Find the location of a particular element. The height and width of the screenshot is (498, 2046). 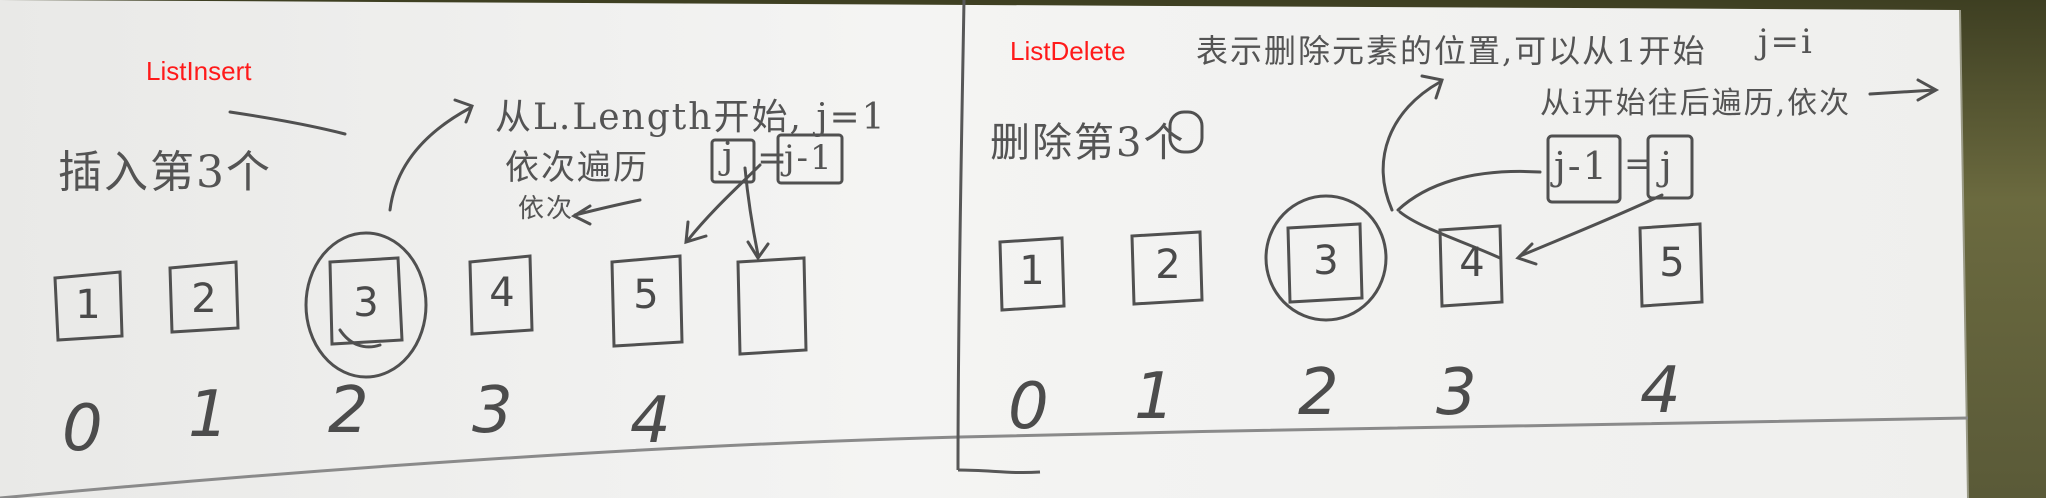

listinsert-label: ListInsert is located at coordinates (199, 71).